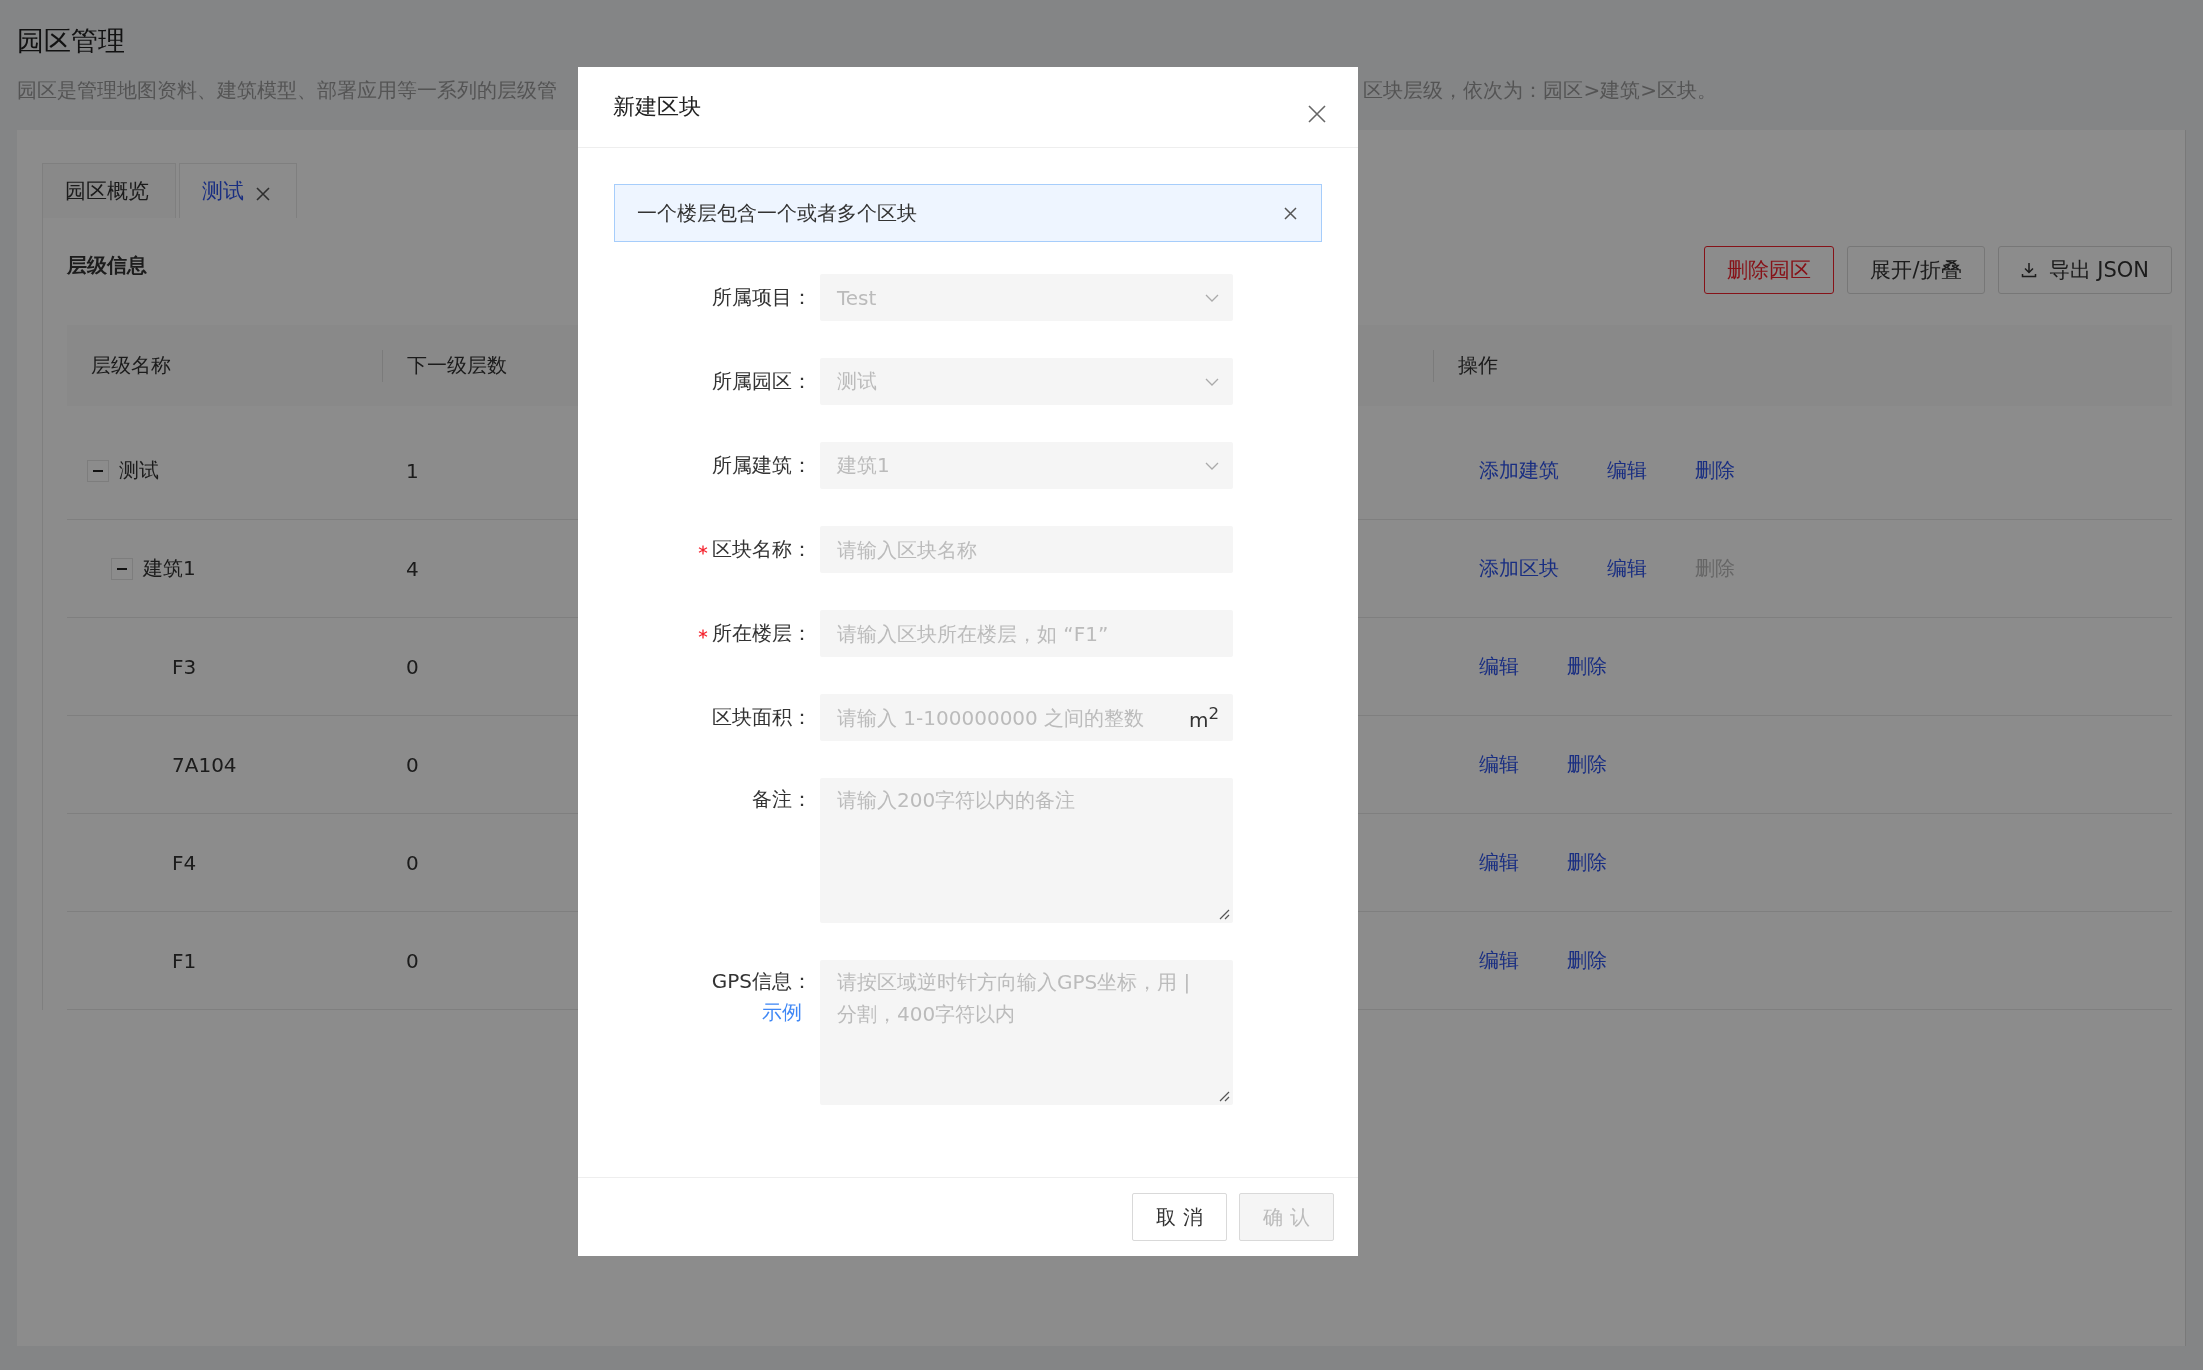 This screenshot has width=2203, height=1370. What do you see at coordinates (184, 862) in the screenshot?
I see `tree-node-name: F4` at bounding box center [184, 862].